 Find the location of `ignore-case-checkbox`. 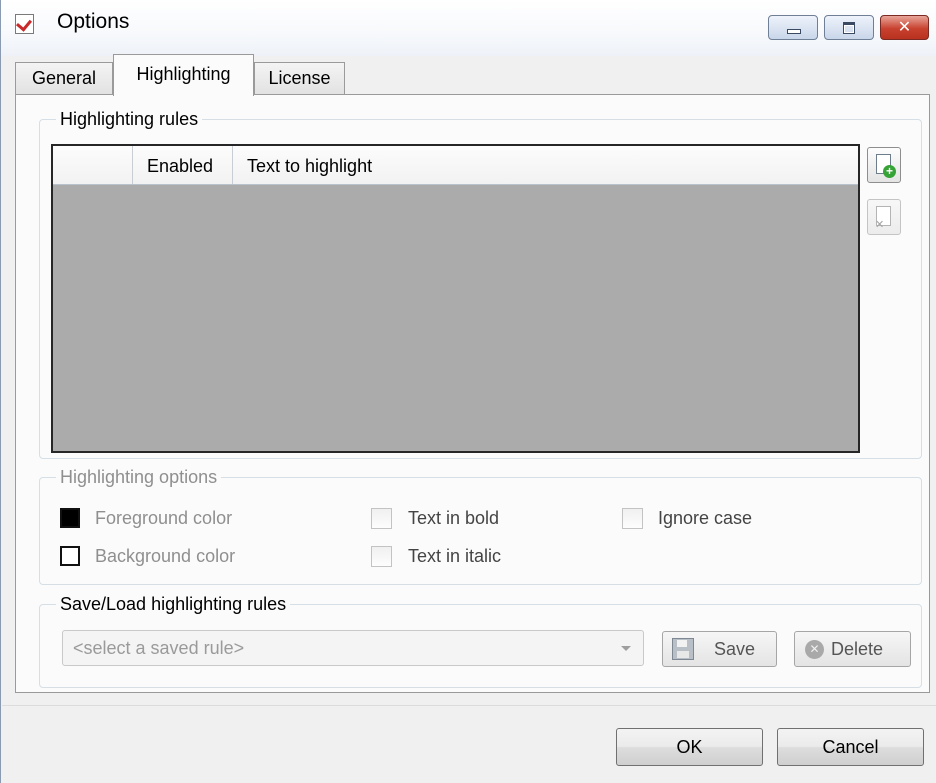

ignore-case-checkbox is located at coordinates (632, 518).